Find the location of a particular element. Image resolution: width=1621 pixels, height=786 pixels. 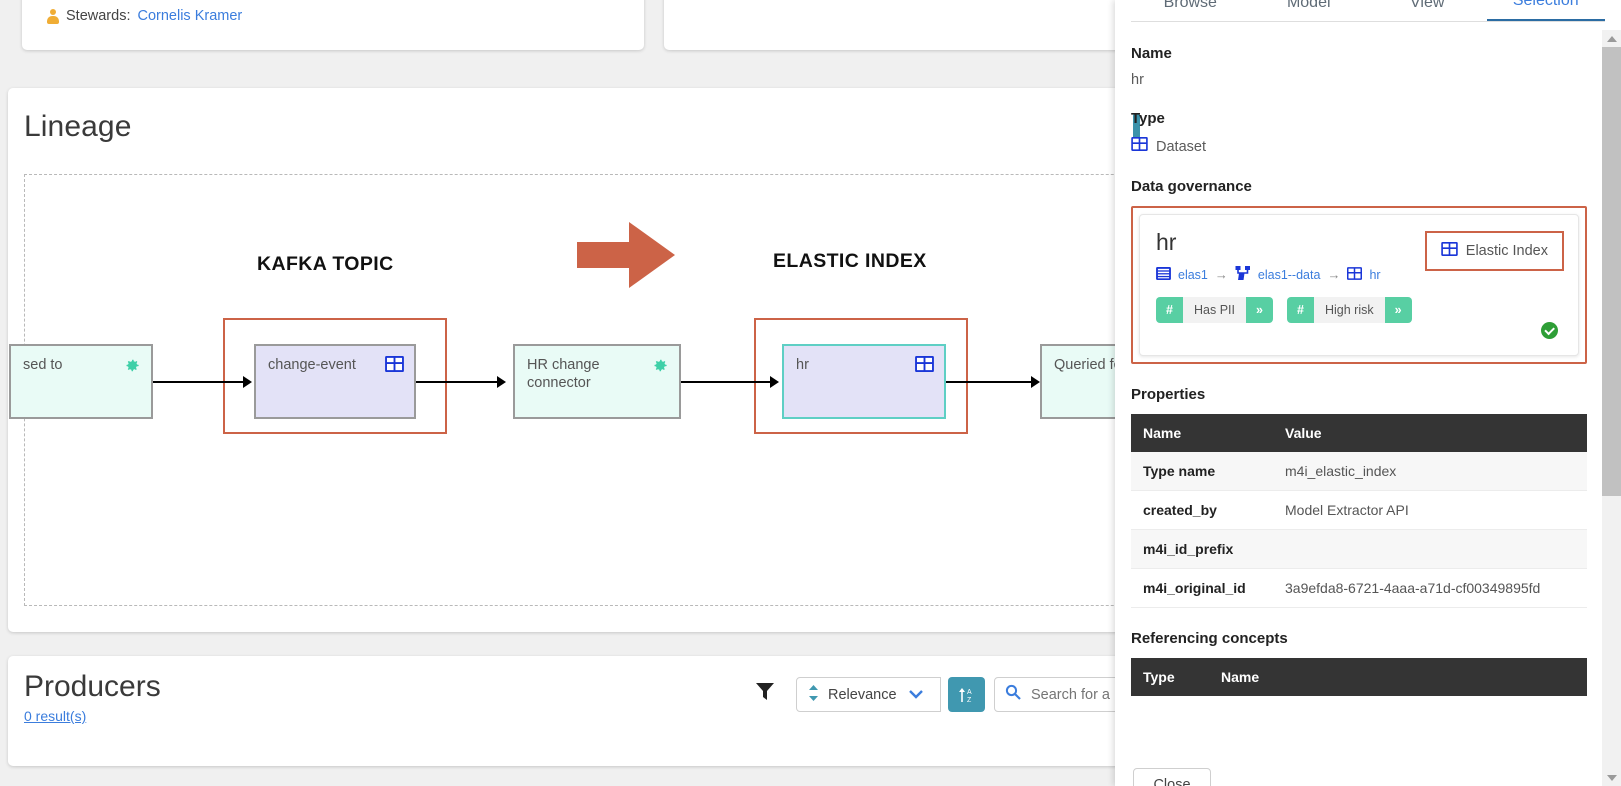

tag-has-pii: # Has PII » is located at coordinates (1214, 310).